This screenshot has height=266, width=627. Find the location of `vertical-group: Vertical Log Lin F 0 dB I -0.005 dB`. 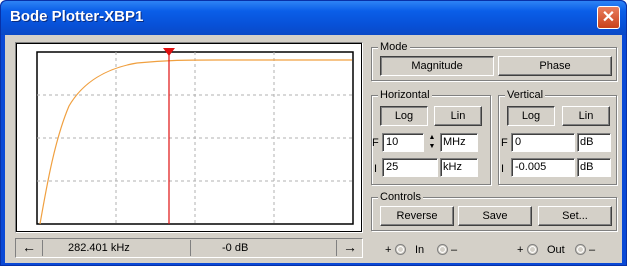

vertical-group: Vertical Log Lin F 0 dB I -0.005 dB is located at coordinates (557, 136).